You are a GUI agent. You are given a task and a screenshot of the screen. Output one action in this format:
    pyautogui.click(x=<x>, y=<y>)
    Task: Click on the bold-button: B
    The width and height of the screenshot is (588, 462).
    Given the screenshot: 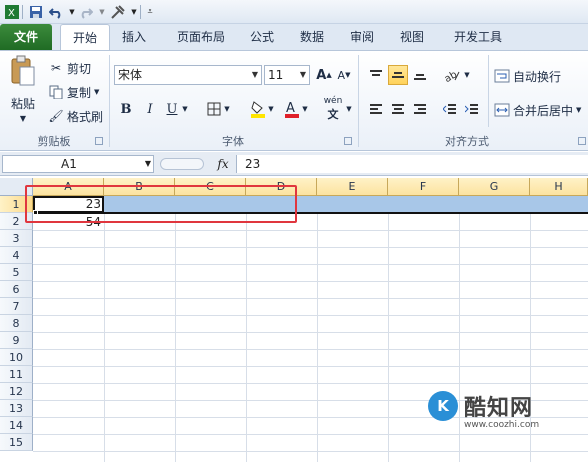 What is the action you would take?
    pyautogui.click(x=126, y=109)
    